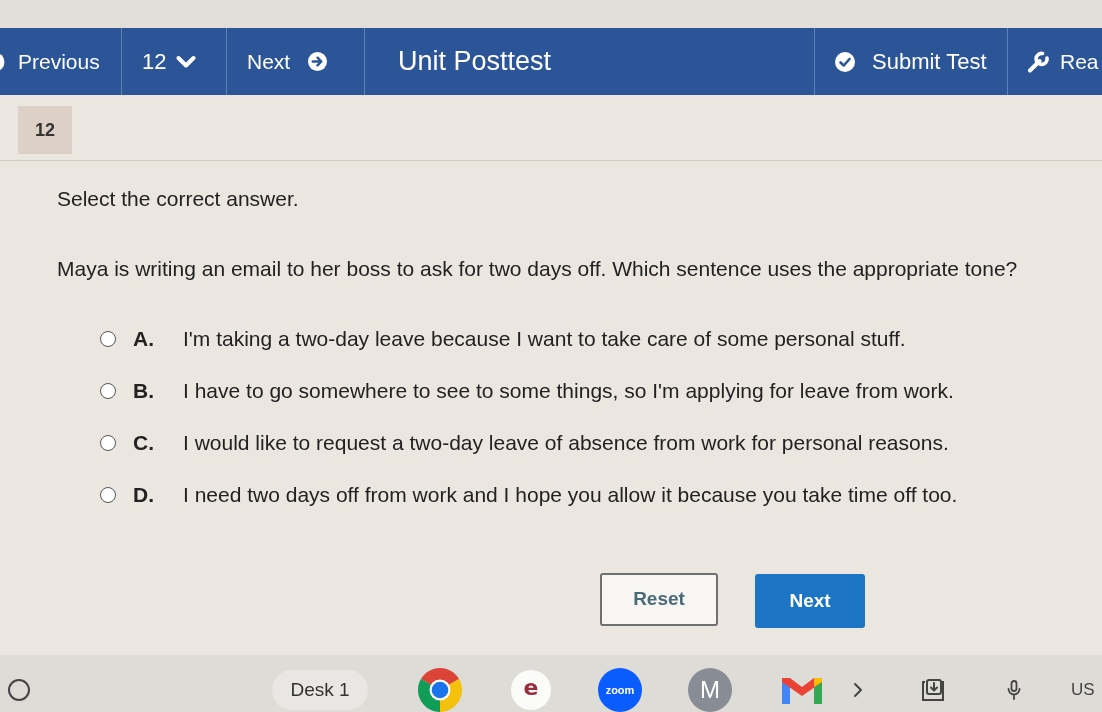 The height and width of the screenshot is (712, 1102). What do you see at coordinates (537, 269) in the screenshot?
I see `question-text: Maya is writing an email to her boss to ask for two days off. Which sentence uses the appropriate tone?` at bounding box center [537, 269].